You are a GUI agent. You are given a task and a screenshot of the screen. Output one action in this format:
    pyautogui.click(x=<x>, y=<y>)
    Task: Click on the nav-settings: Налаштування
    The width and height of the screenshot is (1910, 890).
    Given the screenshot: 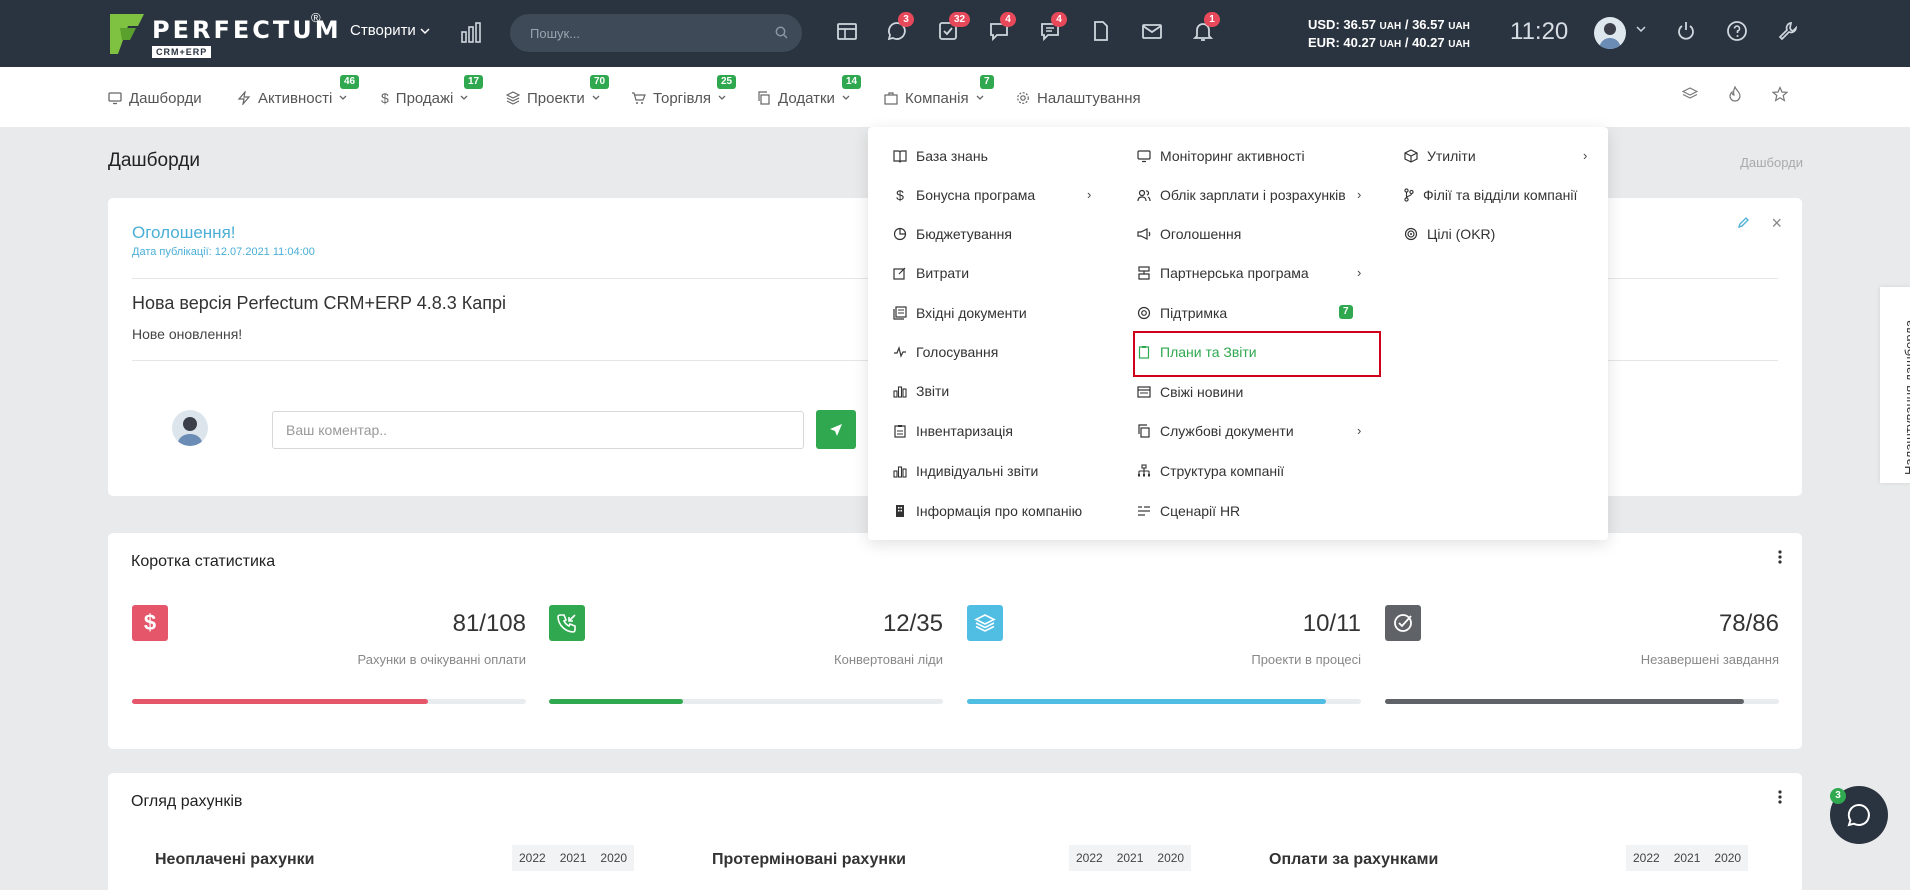 What is the action you would take?
    pyautogui.click(x=1078, y=98)
    